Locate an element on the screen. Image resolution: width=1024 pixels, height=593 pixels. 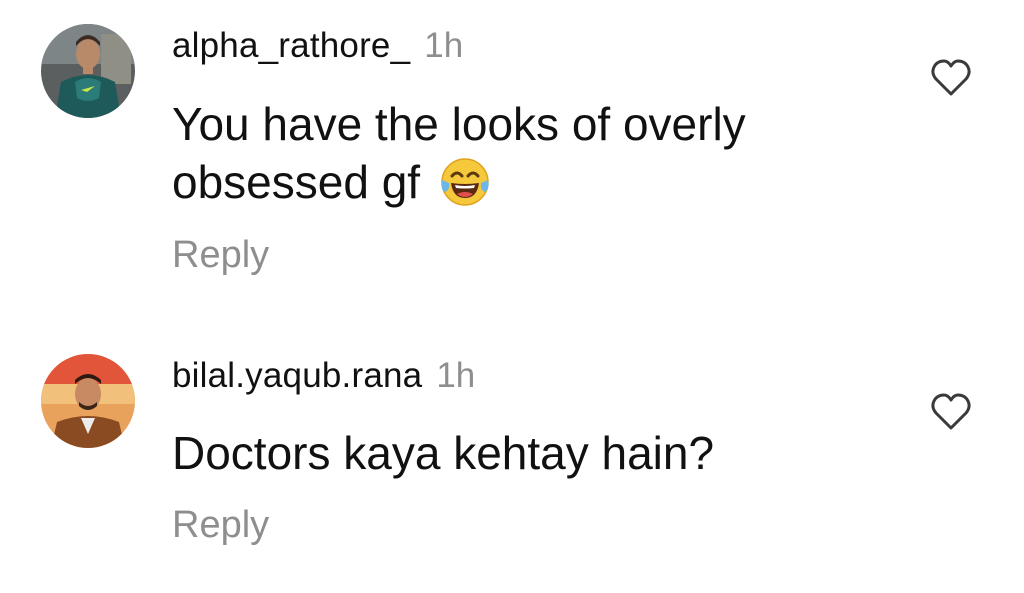
comment-text: Doctors kaya kehtay hain? is located at coordinates (532, 453).